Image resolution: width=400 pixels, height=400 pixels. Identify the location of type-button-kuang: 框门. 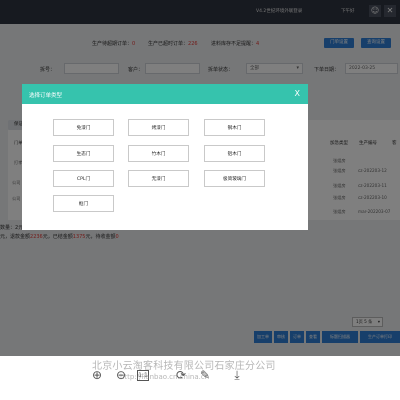
(83, 203).